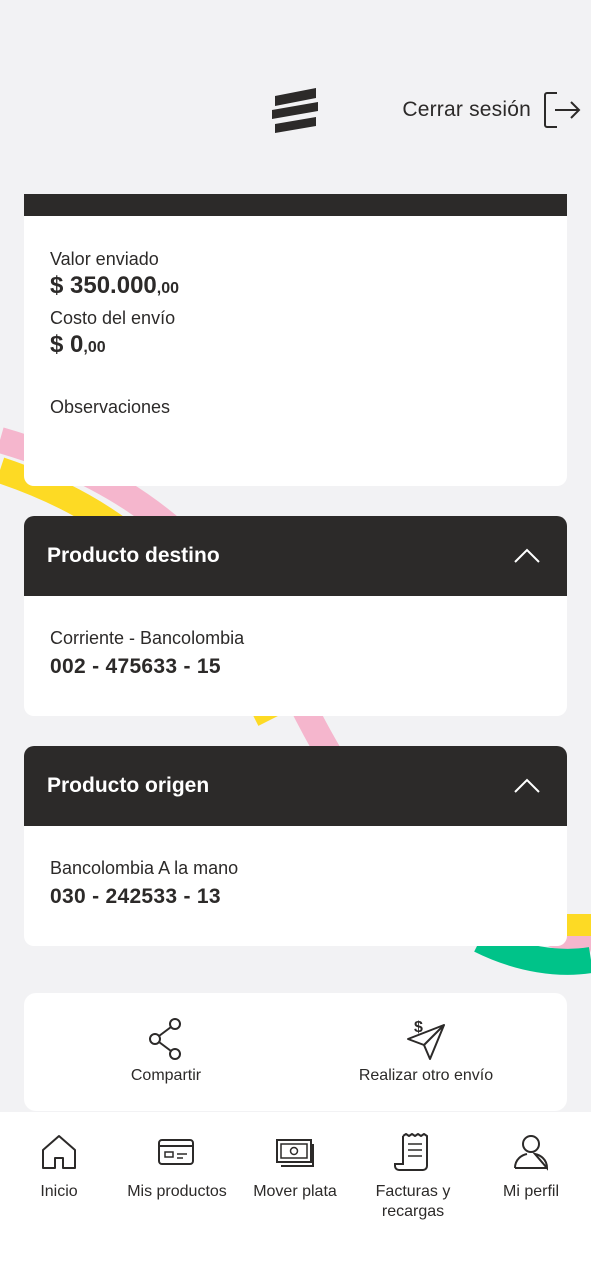 Image resolution: width=591 pixels, height=1280 pixels. Describe the element at coordinates (176, 1152) in the screenshot. I see `card-icon` at that location.